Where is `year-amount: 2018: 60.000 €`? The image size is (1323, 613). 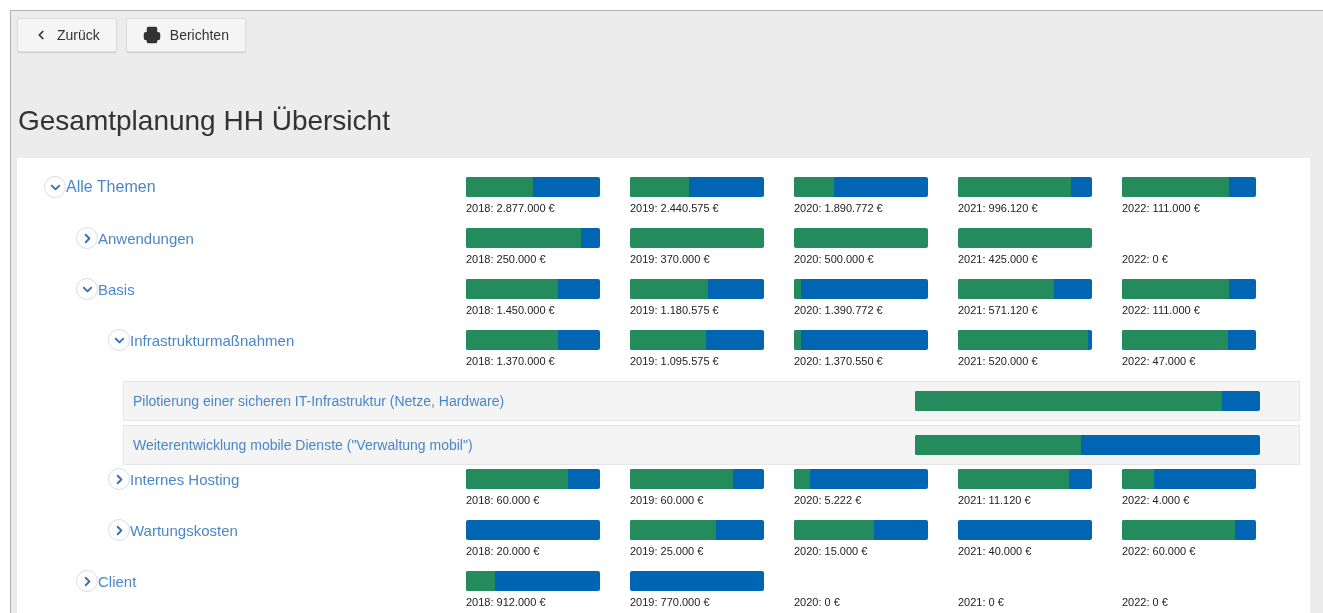 year-amount: 2018: 60.000 € is located at coordinates (503, 500).